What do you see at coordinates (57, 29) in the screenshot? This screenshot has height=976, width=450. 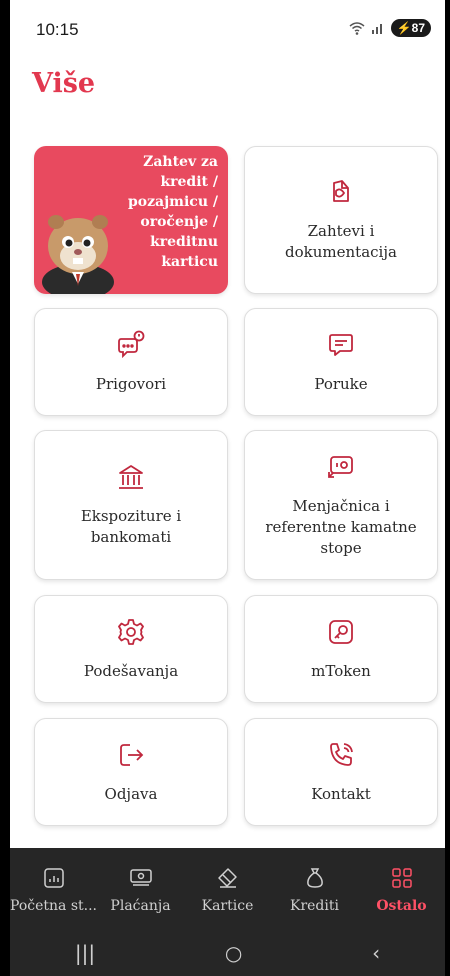 I see `status-time: 10:15` at bounding box center [57, 29].